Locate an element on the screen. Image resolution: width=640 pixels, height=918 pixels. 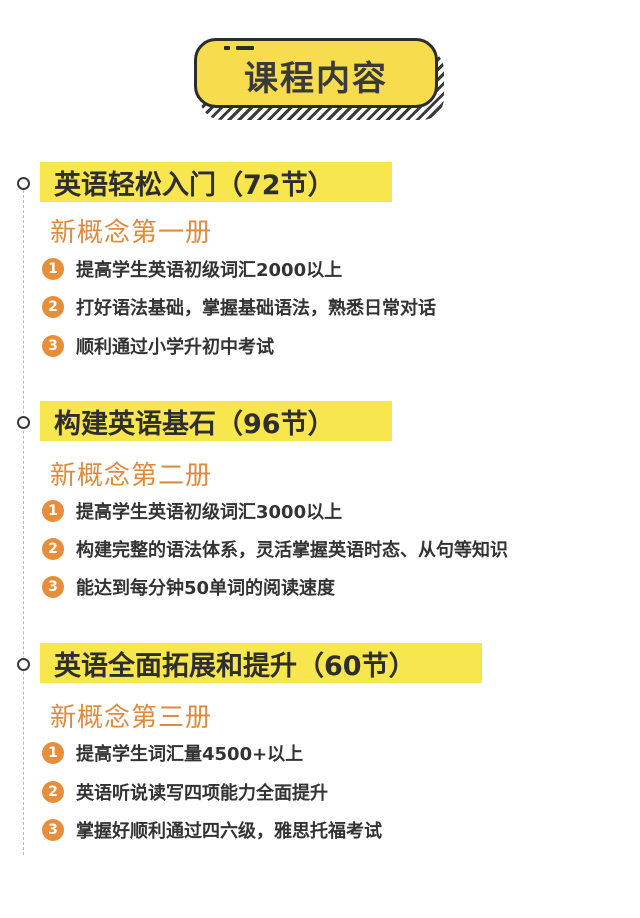
list-item: 2 构建完整的语法体系，灵活掌握英语时态、从句等知识 is located at coordinates (275, 549).